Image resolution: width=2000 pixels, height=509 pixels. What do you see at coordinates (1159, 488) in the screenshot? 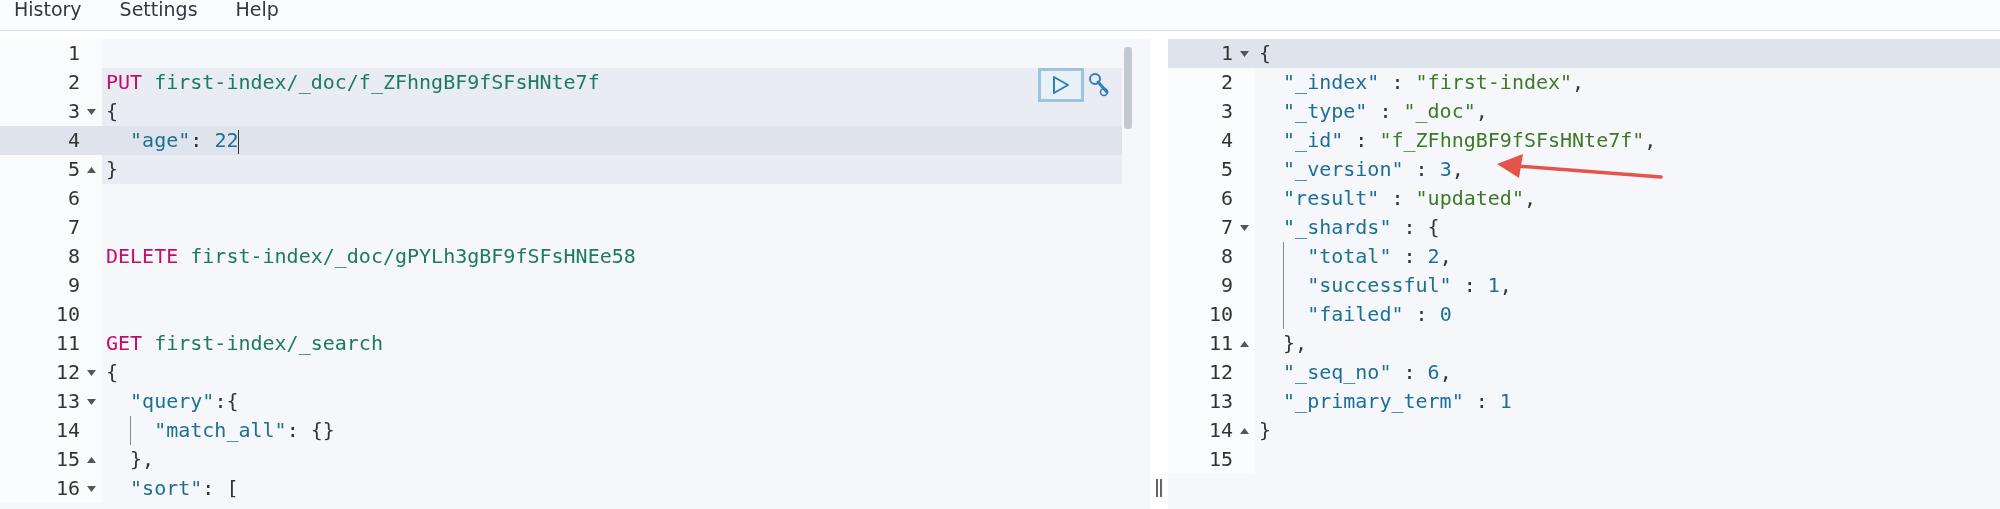
I see `resize-handle-icon` at bounding box center [1159, 488].